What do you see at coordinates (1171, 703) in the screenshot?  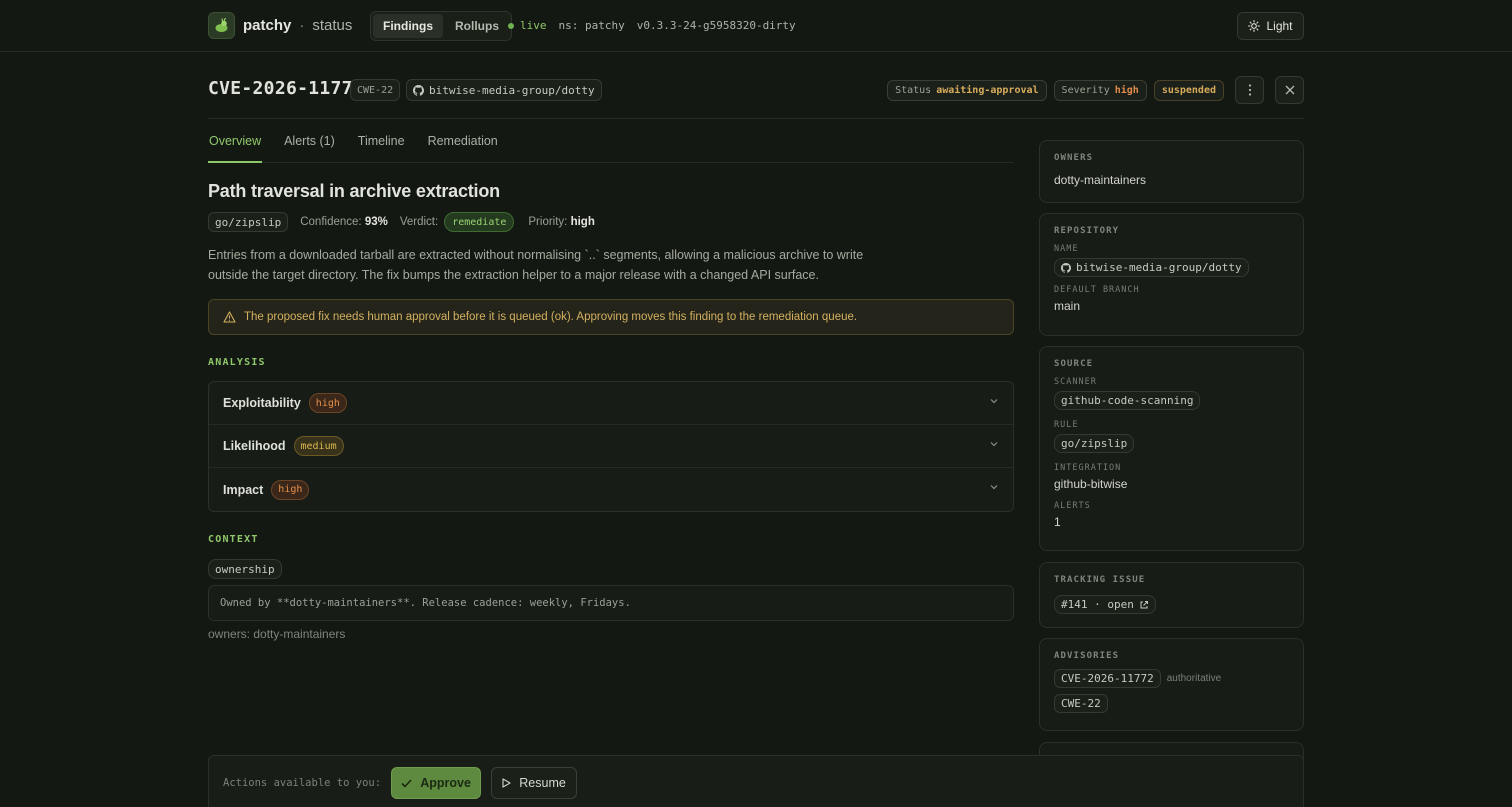 I see `advisory-item: CWE-22` at bounding box center [1171, 703].